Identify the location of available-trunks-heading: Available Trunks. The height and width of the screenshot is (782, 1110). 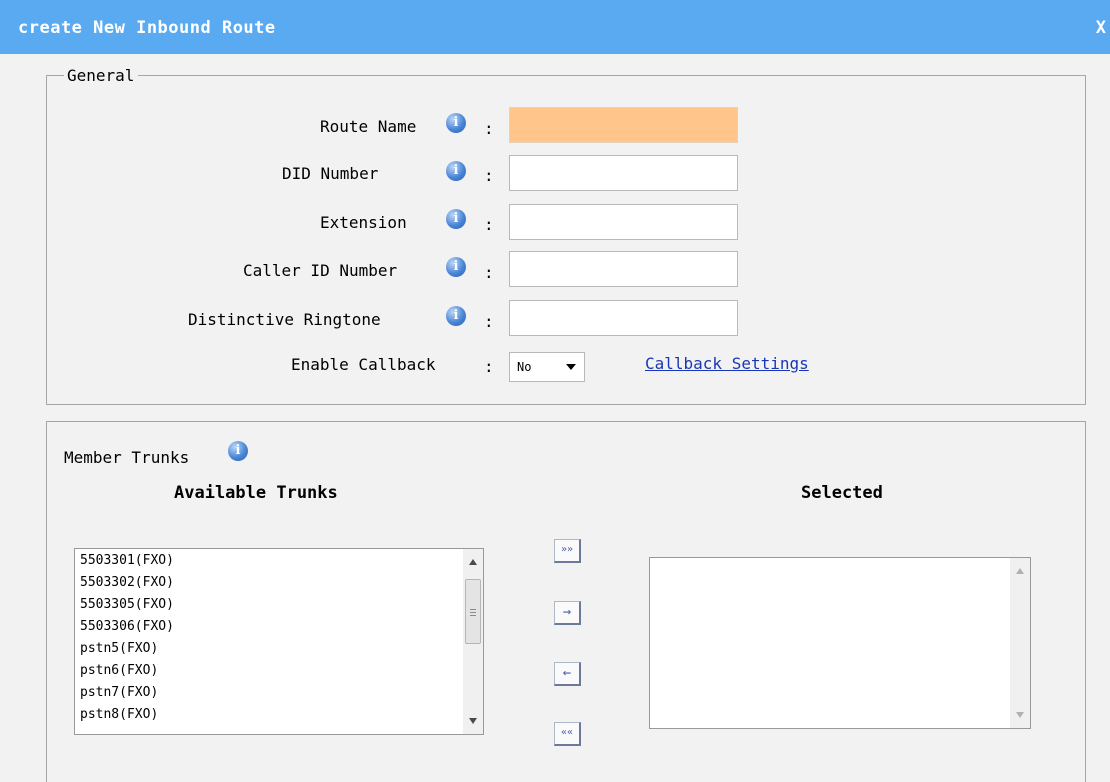
(256, 493).